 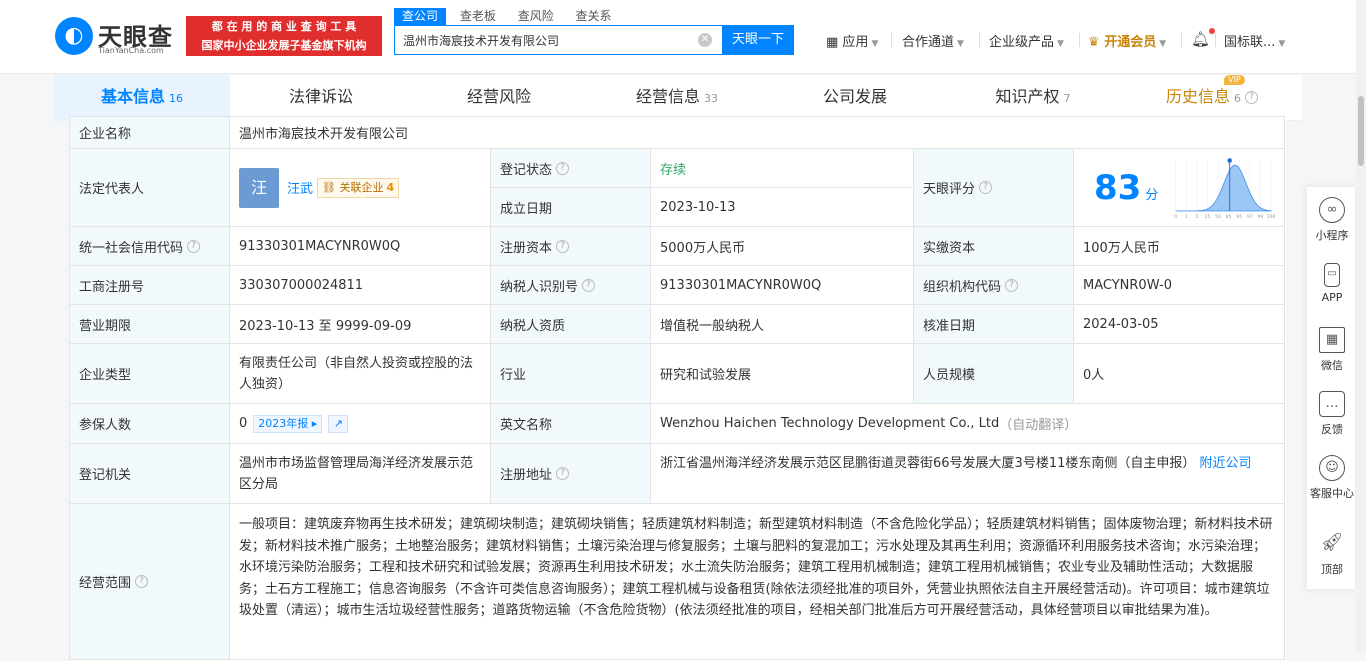 I want to click on value-legal-rep: 汪 汪武 ⛓ 关联企业 4, so click(x=360, y=187).